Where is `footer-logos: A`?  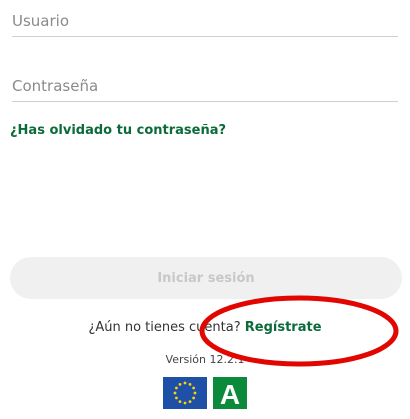 footer-logos: A is located at coordinates (205, 393).